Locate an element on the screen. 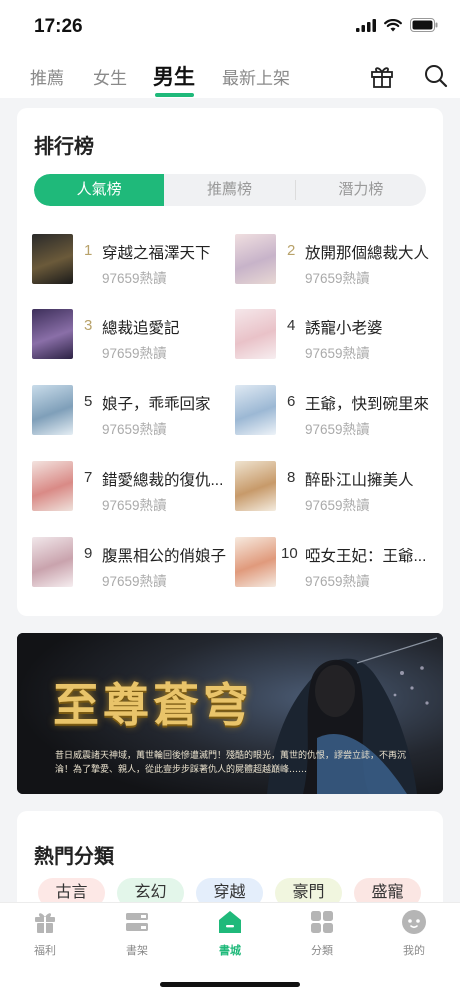 The image size is (460, 996). bottom-tab-label: 書城 is located at coordinates (230, 951).